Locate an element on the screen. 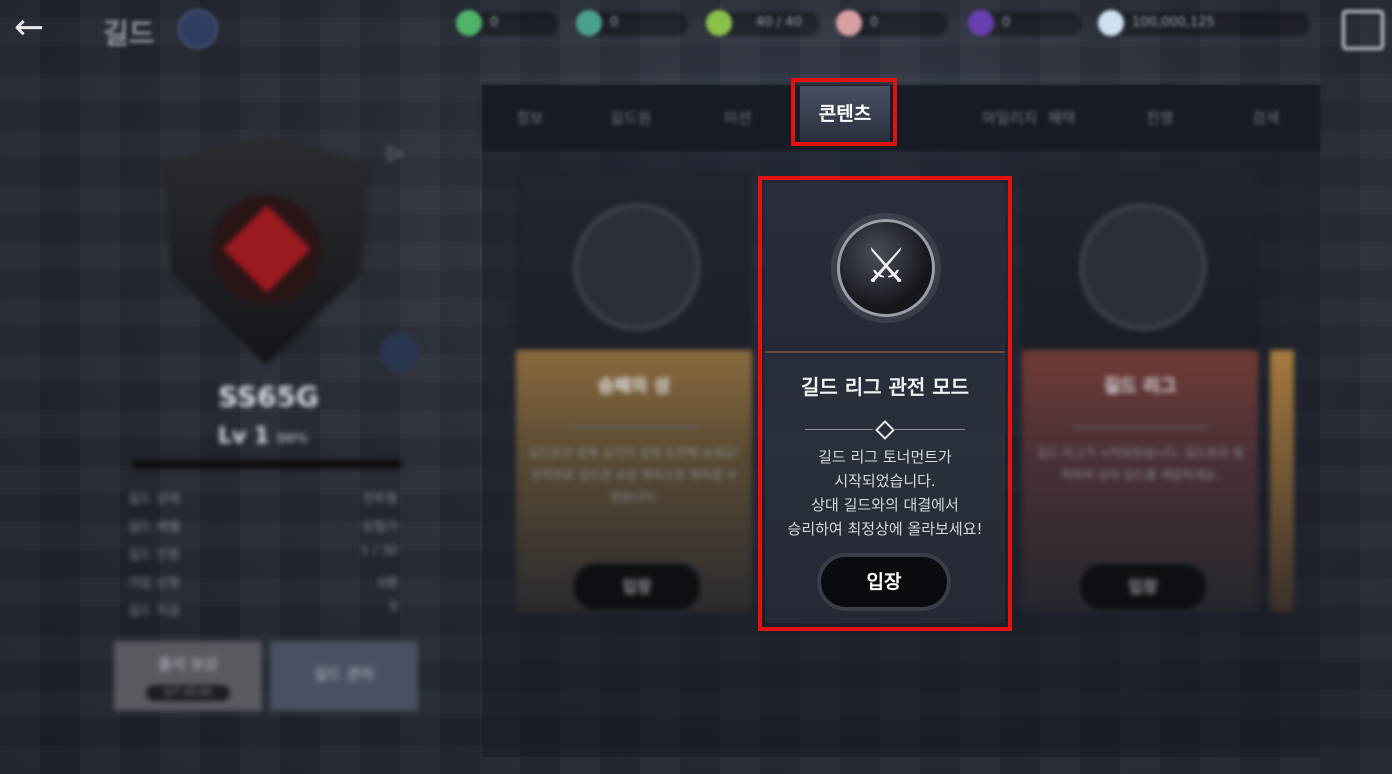 The image size is (1392, 774). guild-league-emblem-icon is located at coordinates (1143, 267).